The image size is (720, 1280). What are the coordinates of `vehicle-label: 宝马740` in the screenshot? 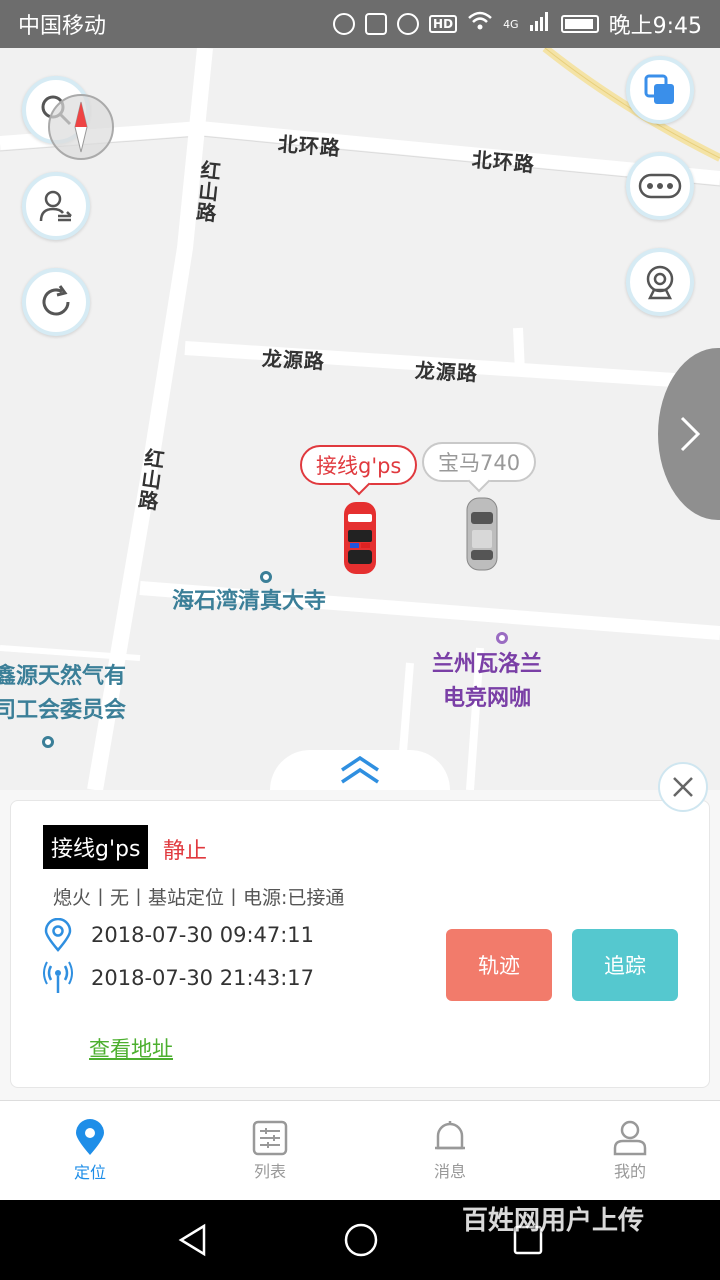 It's located at (479, 462).